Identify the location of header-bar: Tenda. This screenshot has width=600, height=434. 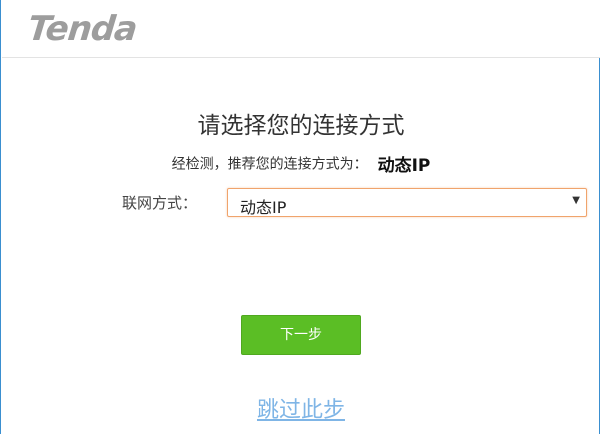
(301, 29).